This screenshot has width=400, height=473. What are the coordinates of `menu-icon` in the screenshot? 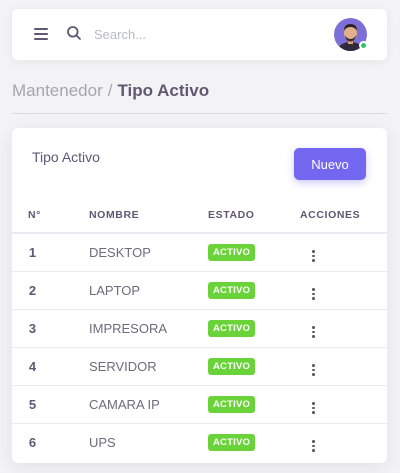 It's located at (42, 34).